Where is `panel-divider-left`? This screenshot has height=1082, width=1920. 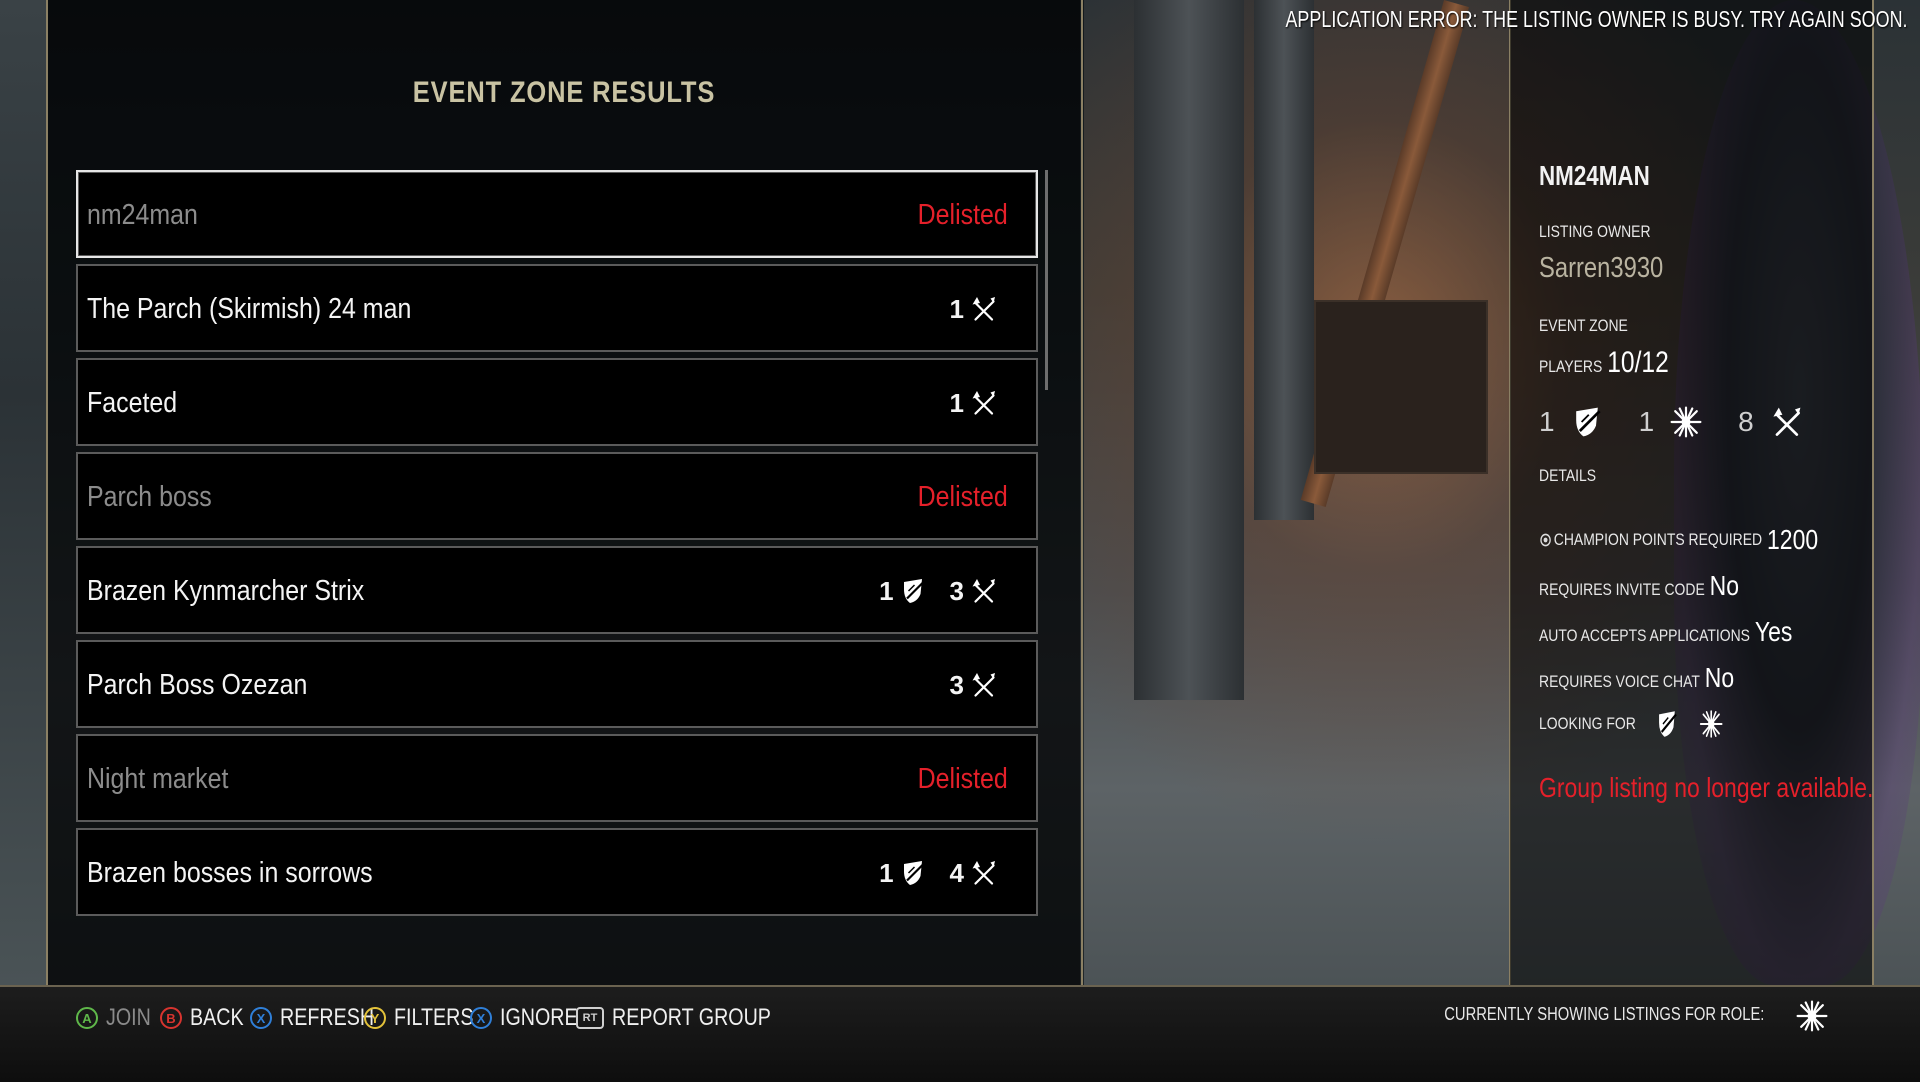 panel-divider-left is located at coordinates (1082, 492).